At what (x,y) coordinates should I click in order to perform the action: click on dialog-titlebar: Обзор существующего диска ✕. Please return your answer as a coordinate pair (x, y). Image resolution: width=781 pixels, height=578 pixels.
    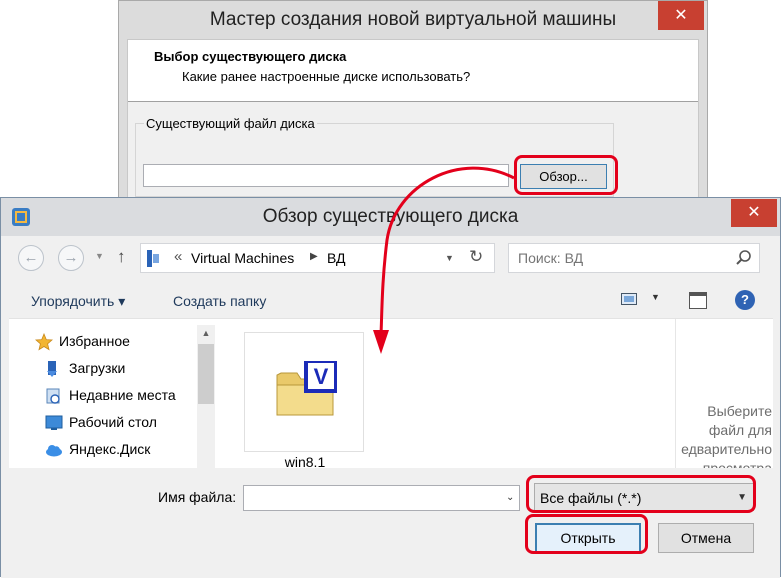
    Looking at the image, I should click on (390, 217).